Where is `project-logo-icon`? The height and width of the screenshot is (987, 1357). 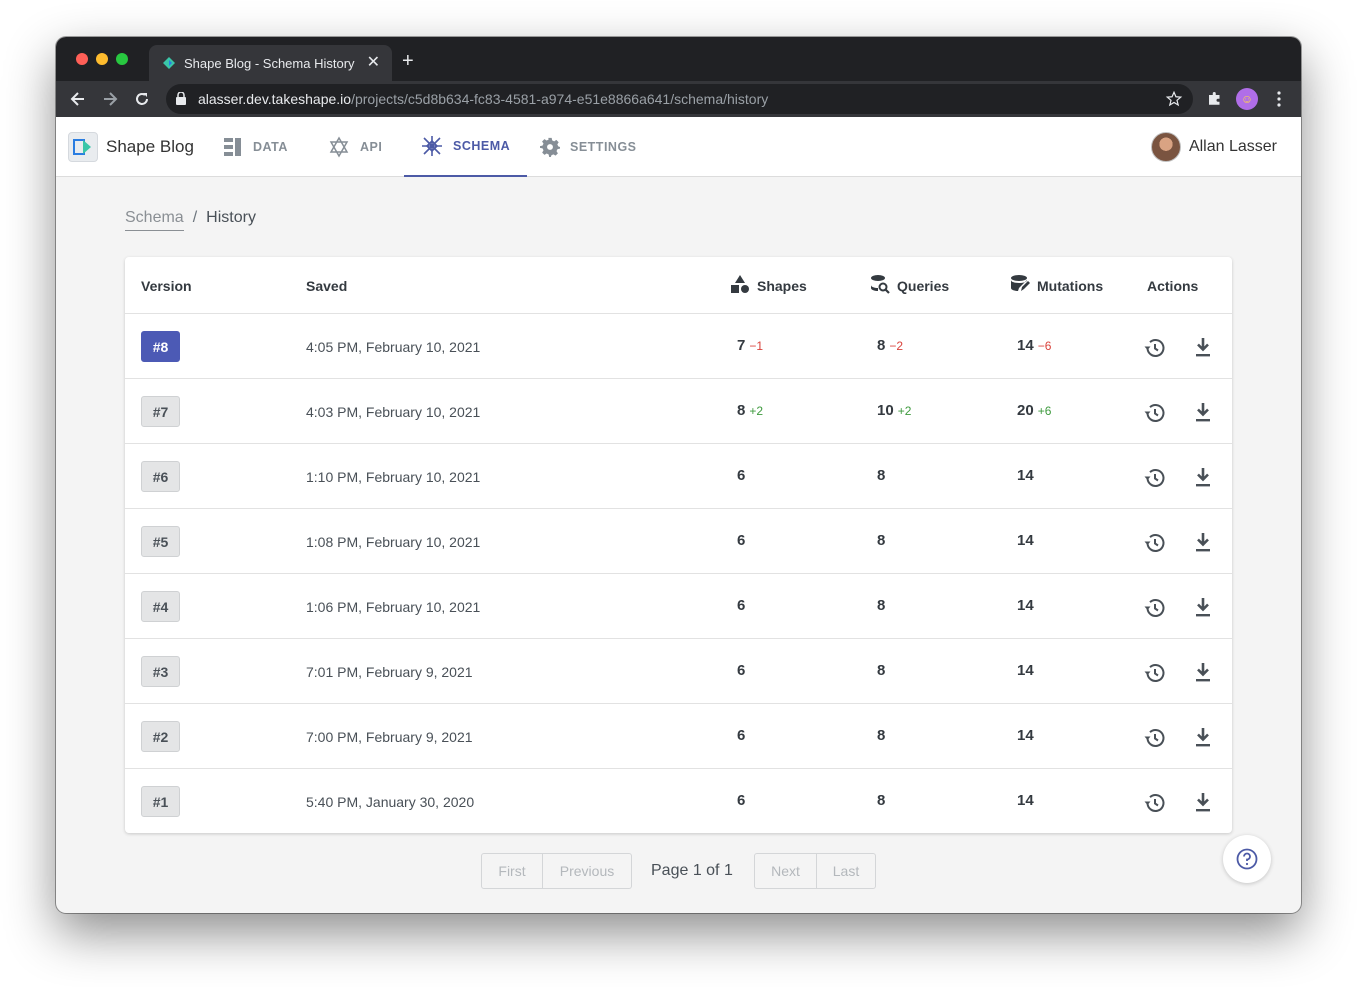 project-logo-icon is located at coordinates (83, 147).